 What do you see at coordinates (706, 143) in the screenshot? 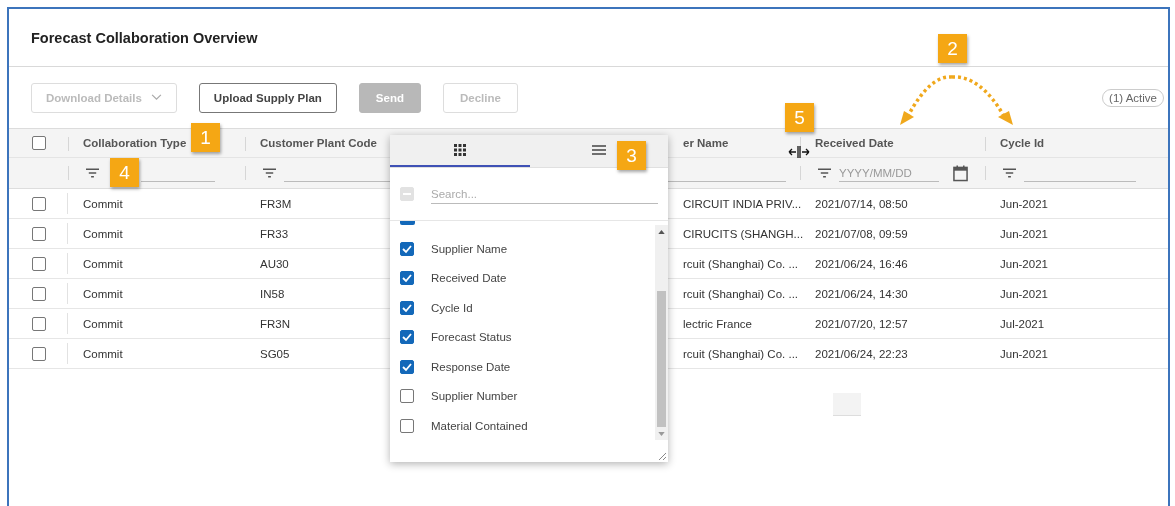
I see `column-header: er Name` at bounding box center [706, 143].